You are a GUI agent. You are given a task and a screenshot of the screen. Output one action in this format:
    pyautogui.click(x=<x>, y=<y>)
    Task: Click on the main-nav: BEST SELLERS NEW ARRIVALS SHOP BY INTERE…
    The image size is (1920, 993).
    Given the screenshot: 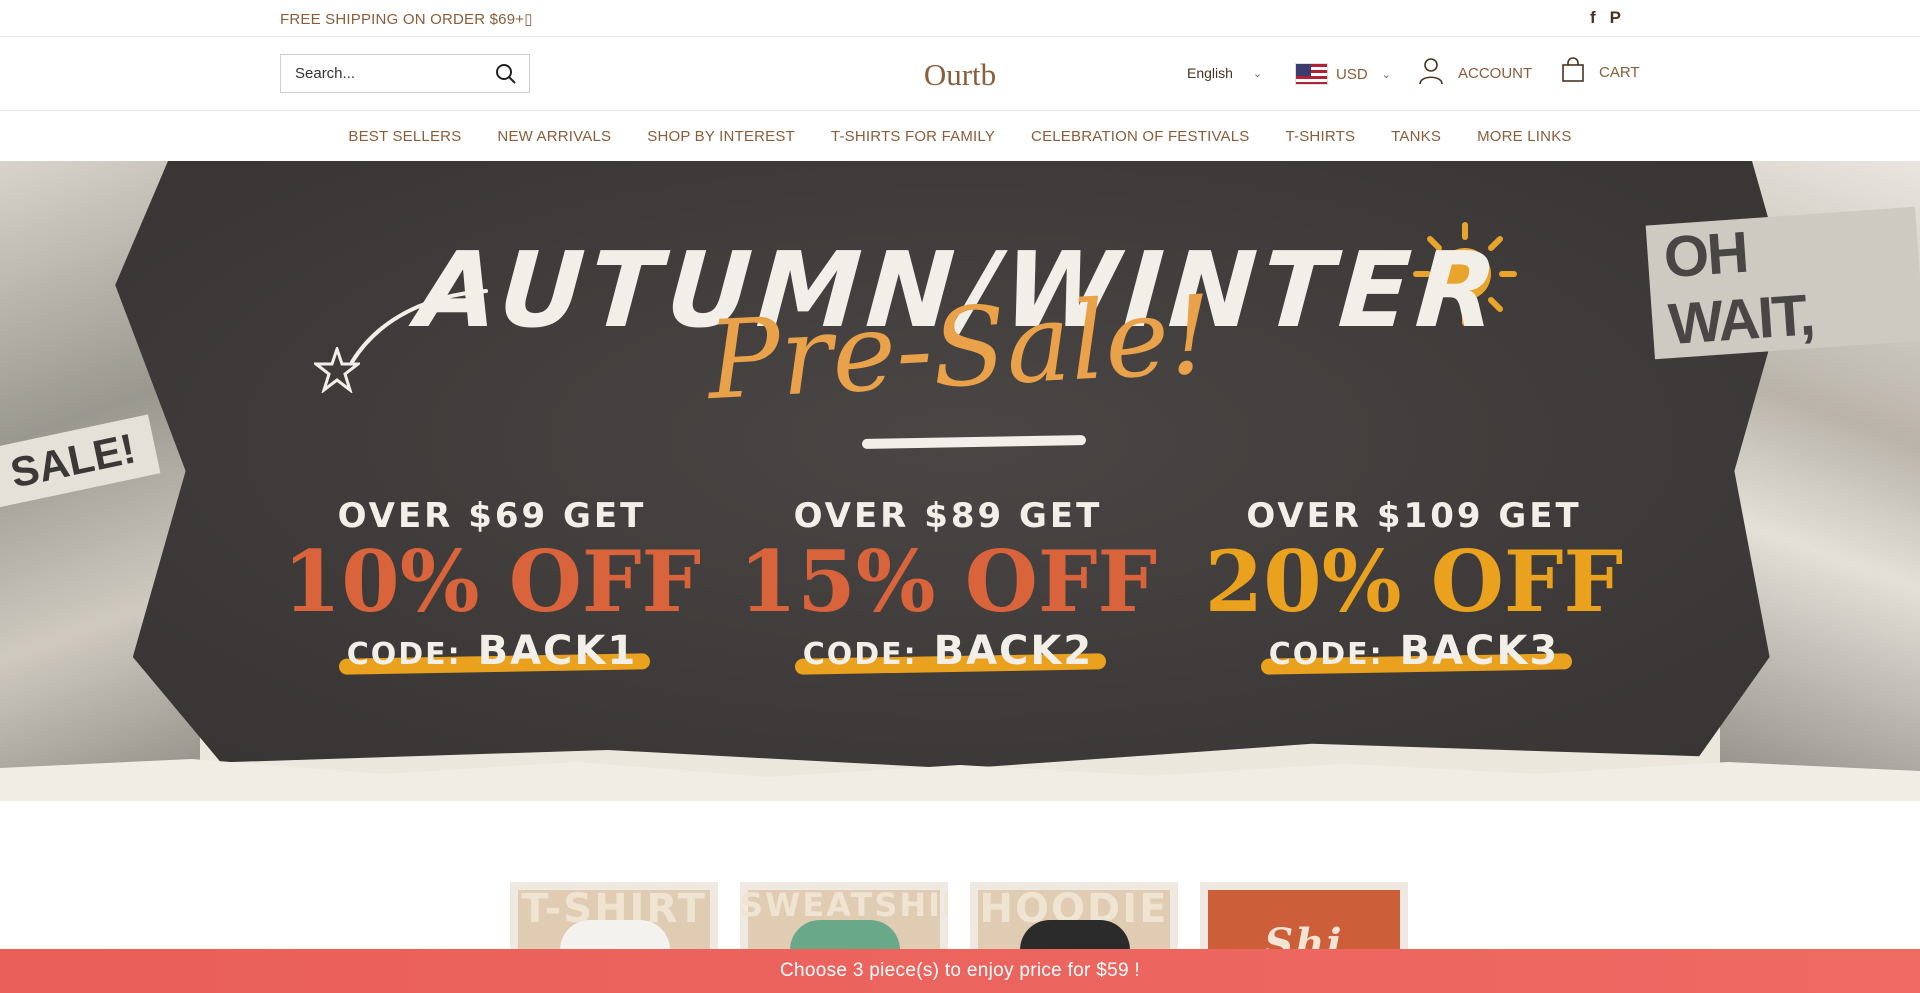 What is the action you would take?
    pyautogui.click(x=960, y=136)
    